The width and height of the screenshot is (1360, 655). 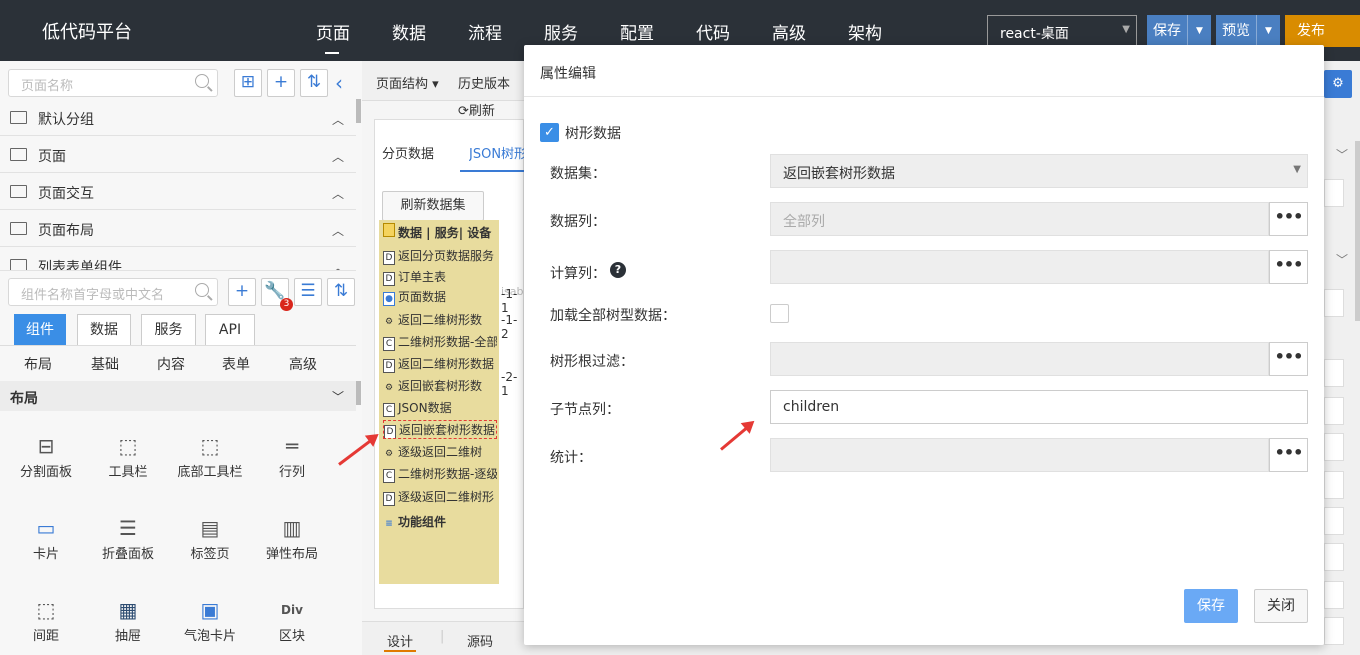 I want to click on preview-split-button: 预览 ▼, so click(x=1248, y=31).